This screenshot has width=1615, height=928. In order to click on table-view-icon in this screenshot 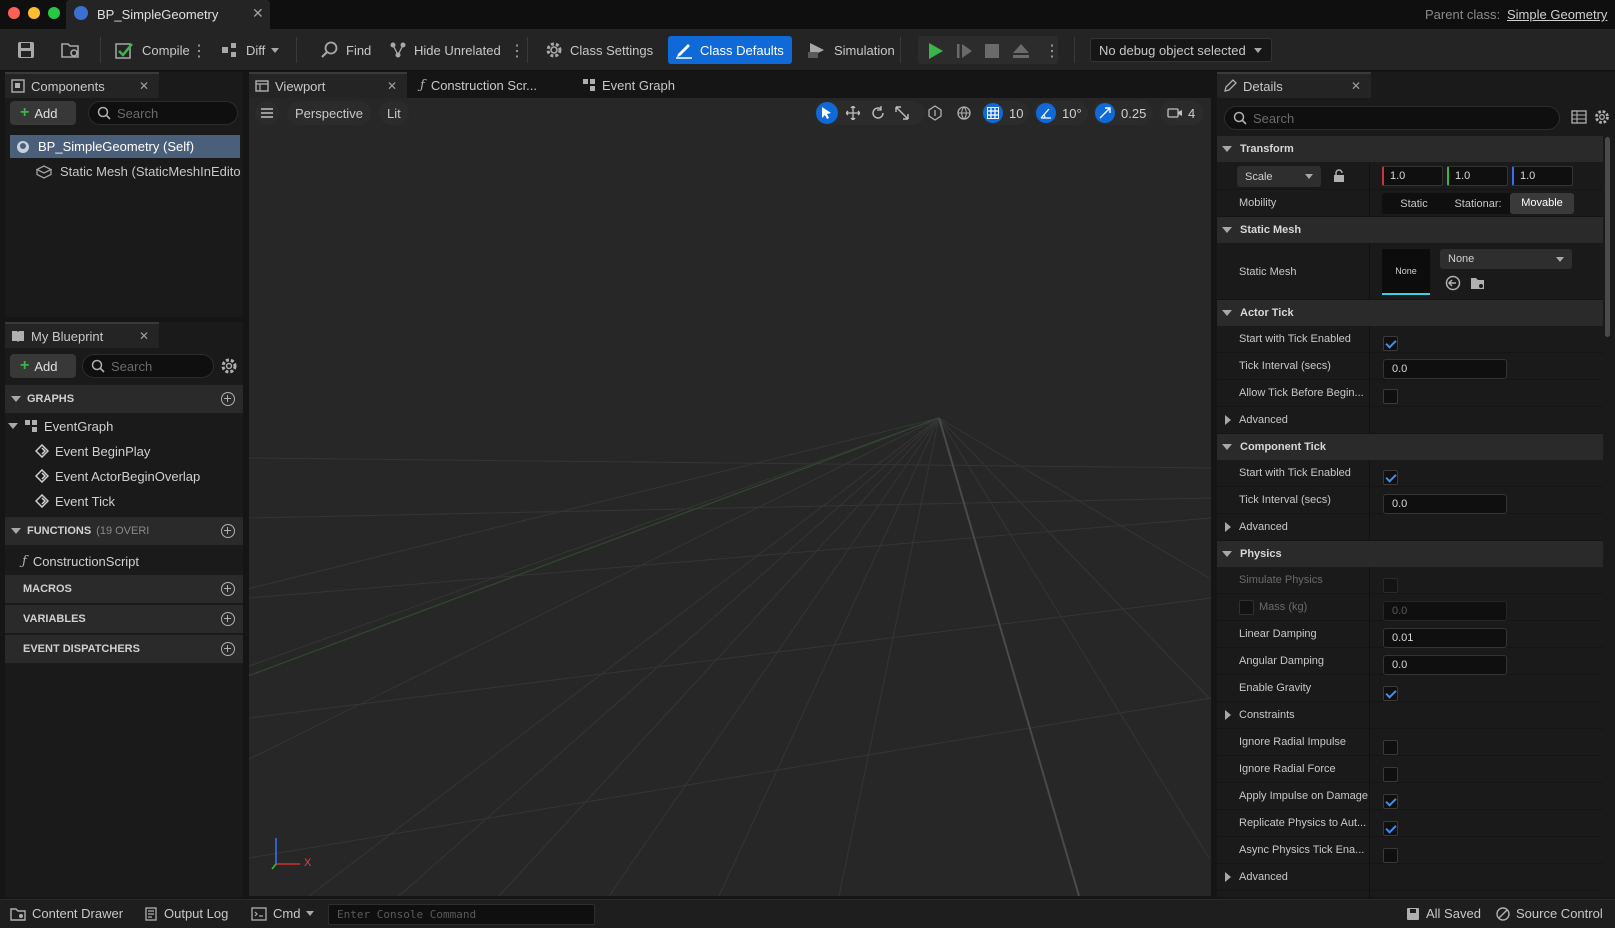, I will do `click(1579, 117)`.